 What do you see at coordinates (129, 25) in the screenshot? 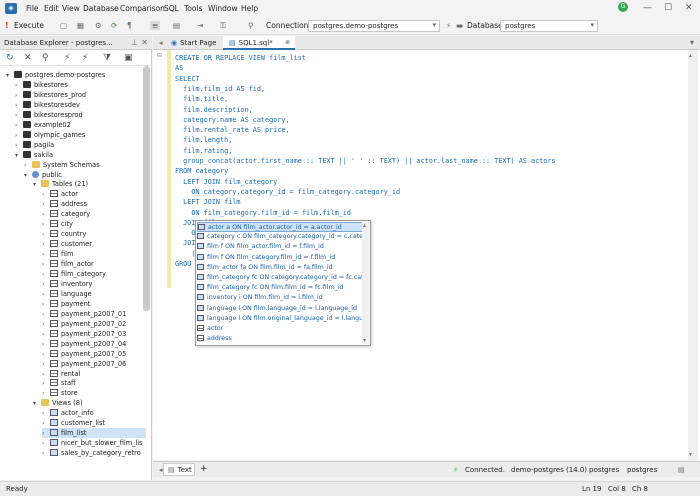
I see `comment-icon: ¶` at bounding box center [129, 25].